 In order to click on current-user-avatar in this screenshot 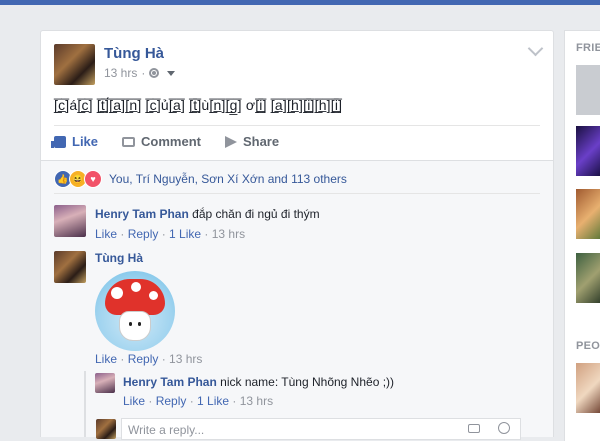, I will do `click(106, 429)`.